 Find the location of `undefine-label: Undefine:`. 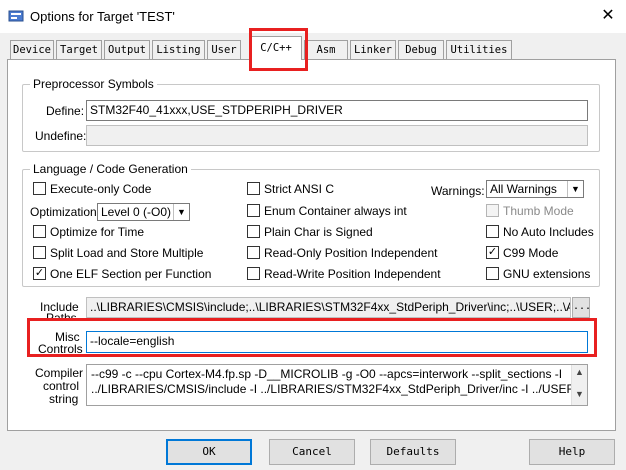

undefine-label: Undefine: is located at coordinates (61, 136).